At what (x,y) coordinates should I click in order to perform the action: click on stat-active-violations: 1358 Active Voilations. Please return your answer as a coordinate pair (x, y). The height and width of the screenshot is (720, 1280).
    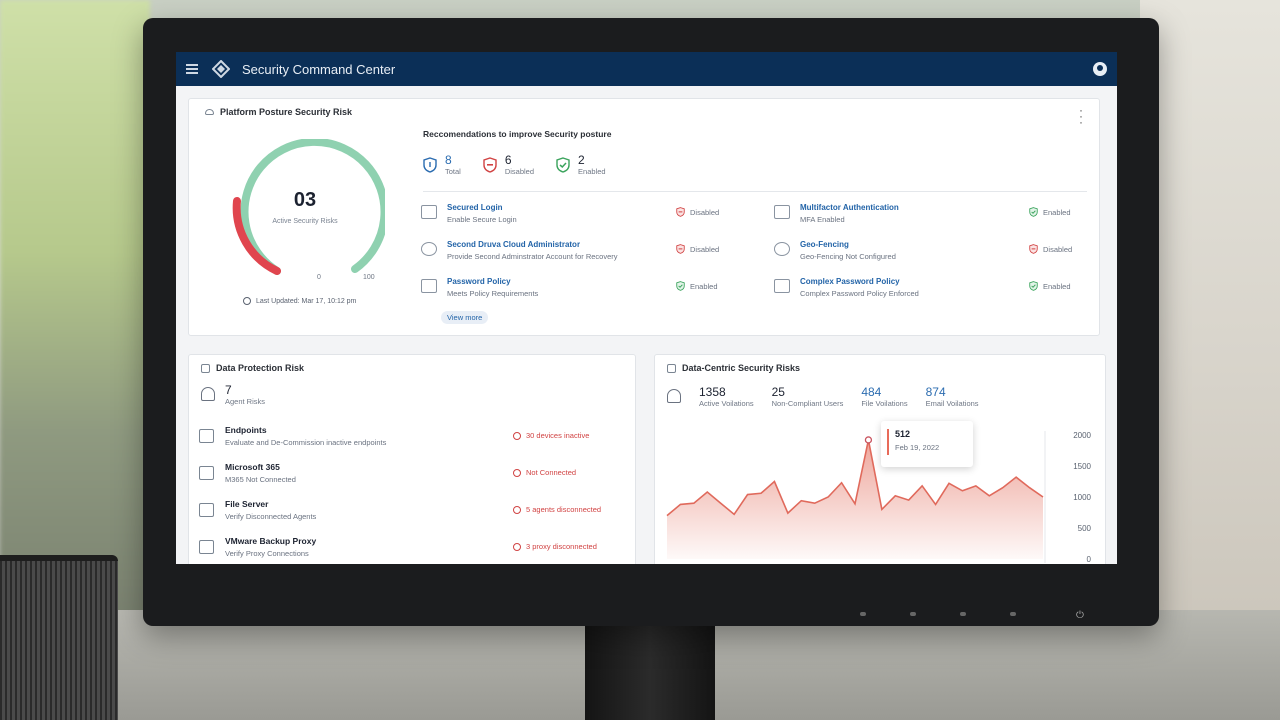
    Looking at the image, I should click on (726, 396).